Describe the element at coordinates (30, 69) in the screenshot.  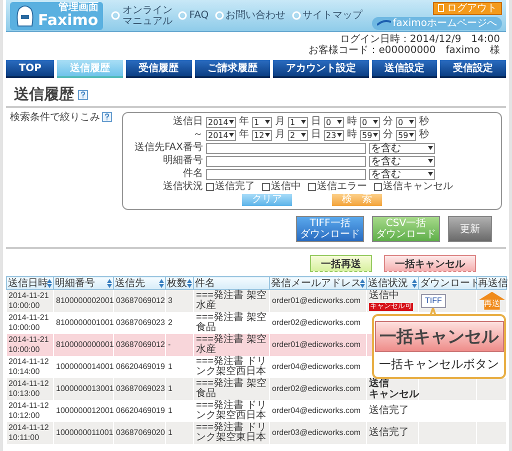
I see `nav-tab: TOP` at that location.